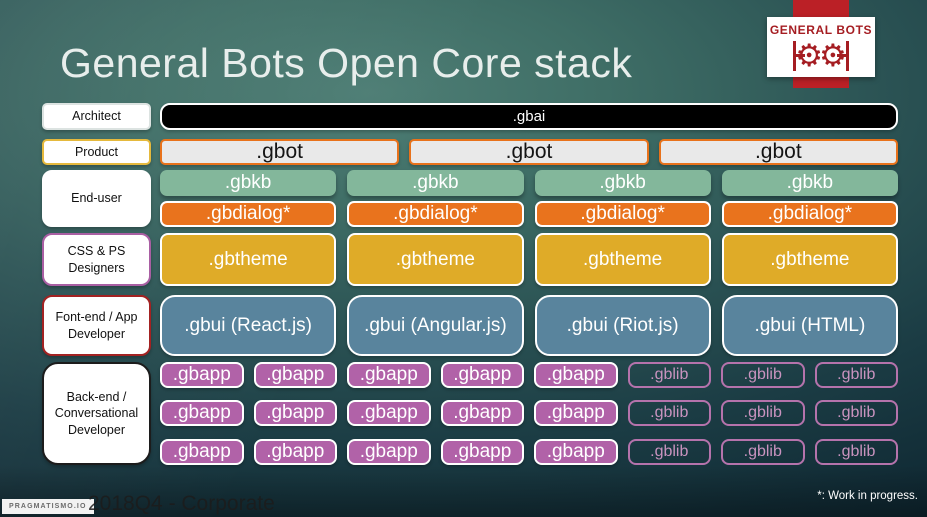 This screenshot has height=517, width=927. Describe the element at coordinates (96, 116) in the screenshot. I see `role-label-architect: Architect` at that location.